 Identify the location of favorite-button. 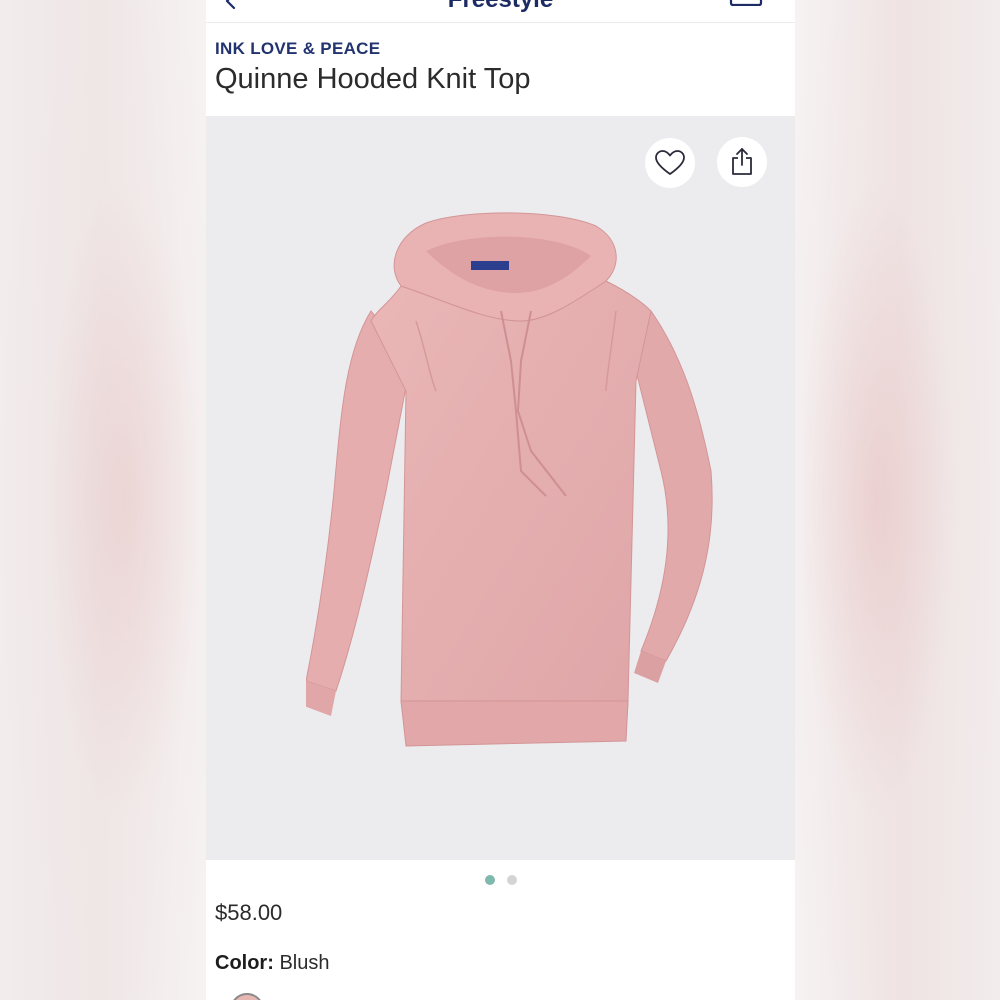
(670, 163).